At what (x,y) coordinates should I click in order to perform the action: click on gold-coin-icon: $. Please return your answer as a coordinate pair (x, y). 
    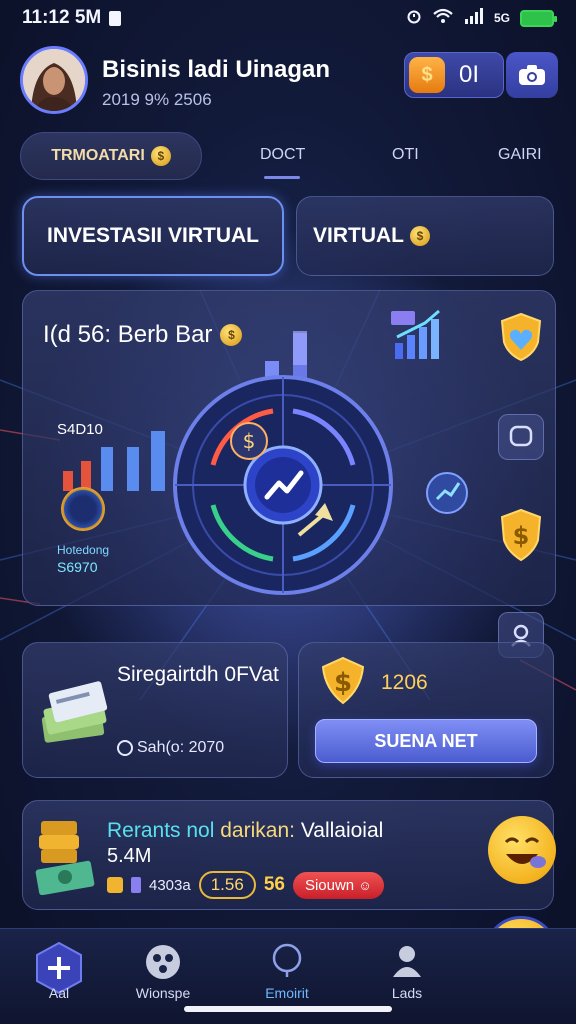
    Looking at the image, I should click on (343, 680).